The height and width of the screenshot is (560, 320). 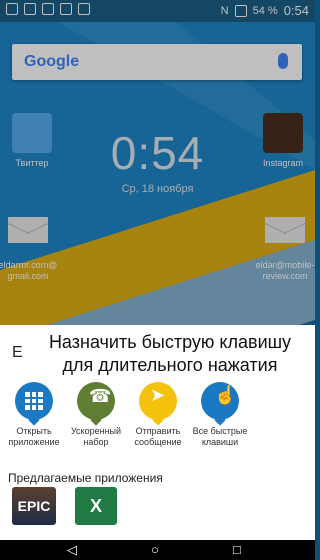 What do you see at coordinates (237, 550) in the screenshot?
I see `recents-icon: □` at bounding box center [237, 550].